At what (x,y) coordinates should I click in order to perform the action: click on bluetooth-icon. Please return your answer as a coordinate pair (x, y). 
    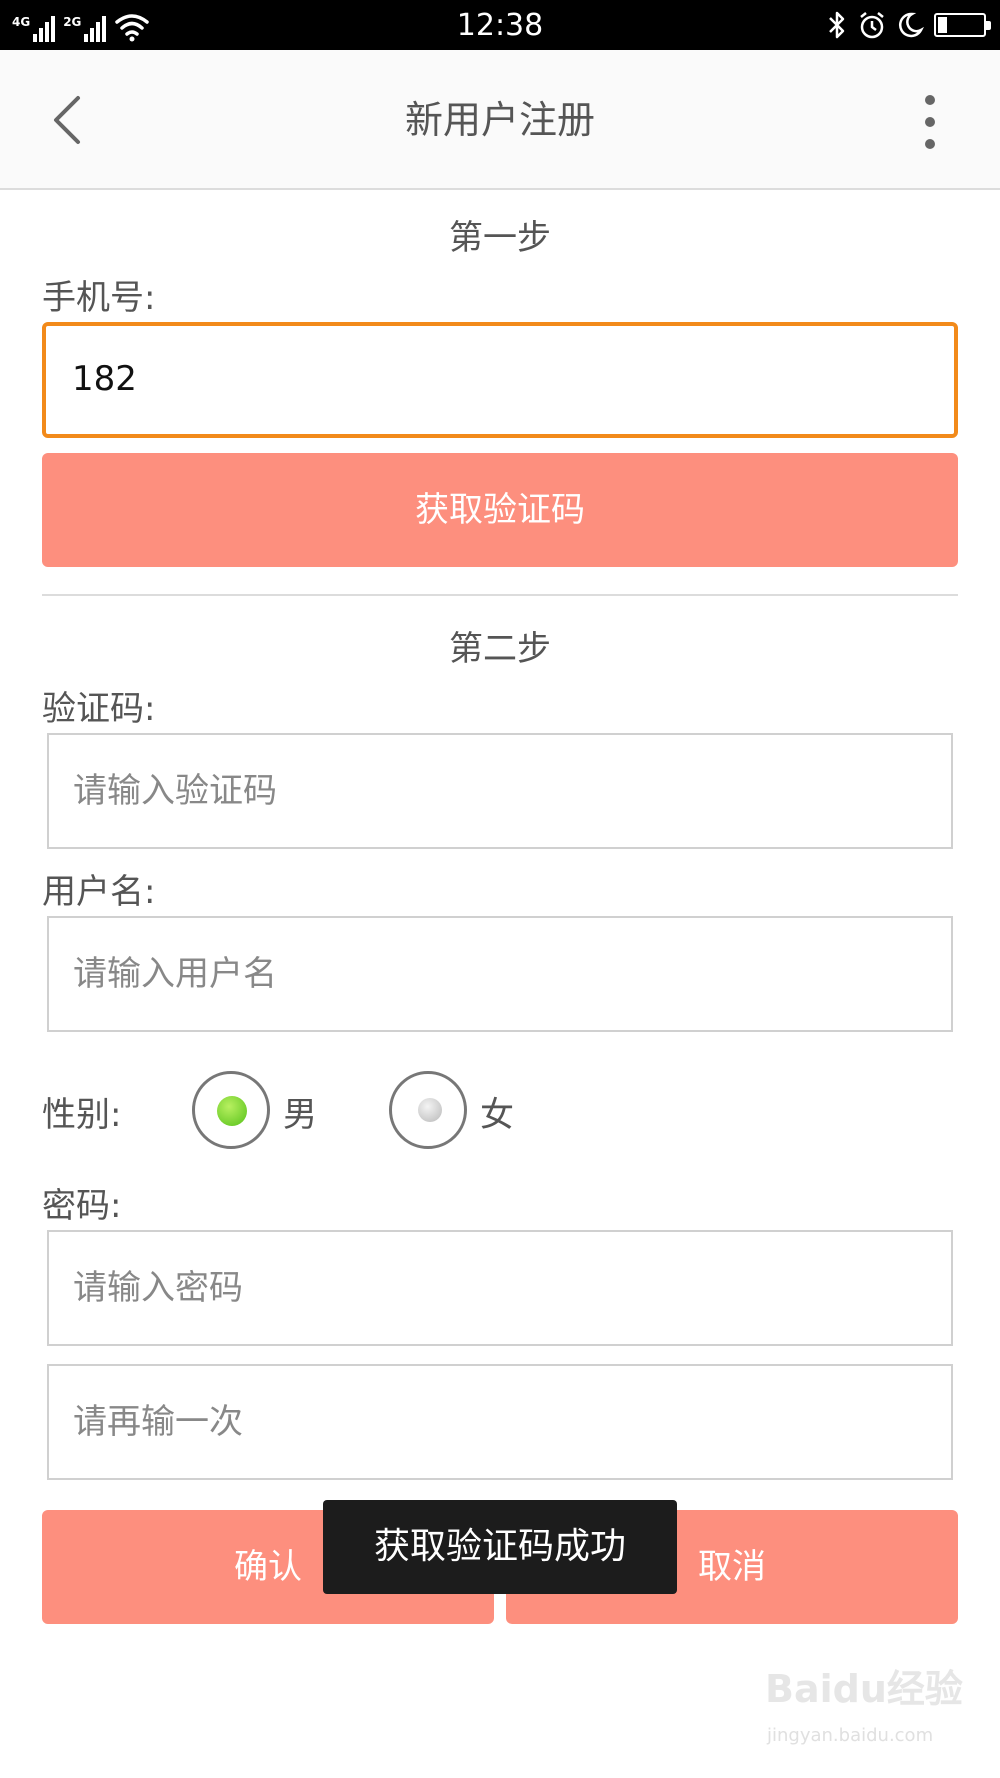
    Looking at the image, I should click on (837, 25).